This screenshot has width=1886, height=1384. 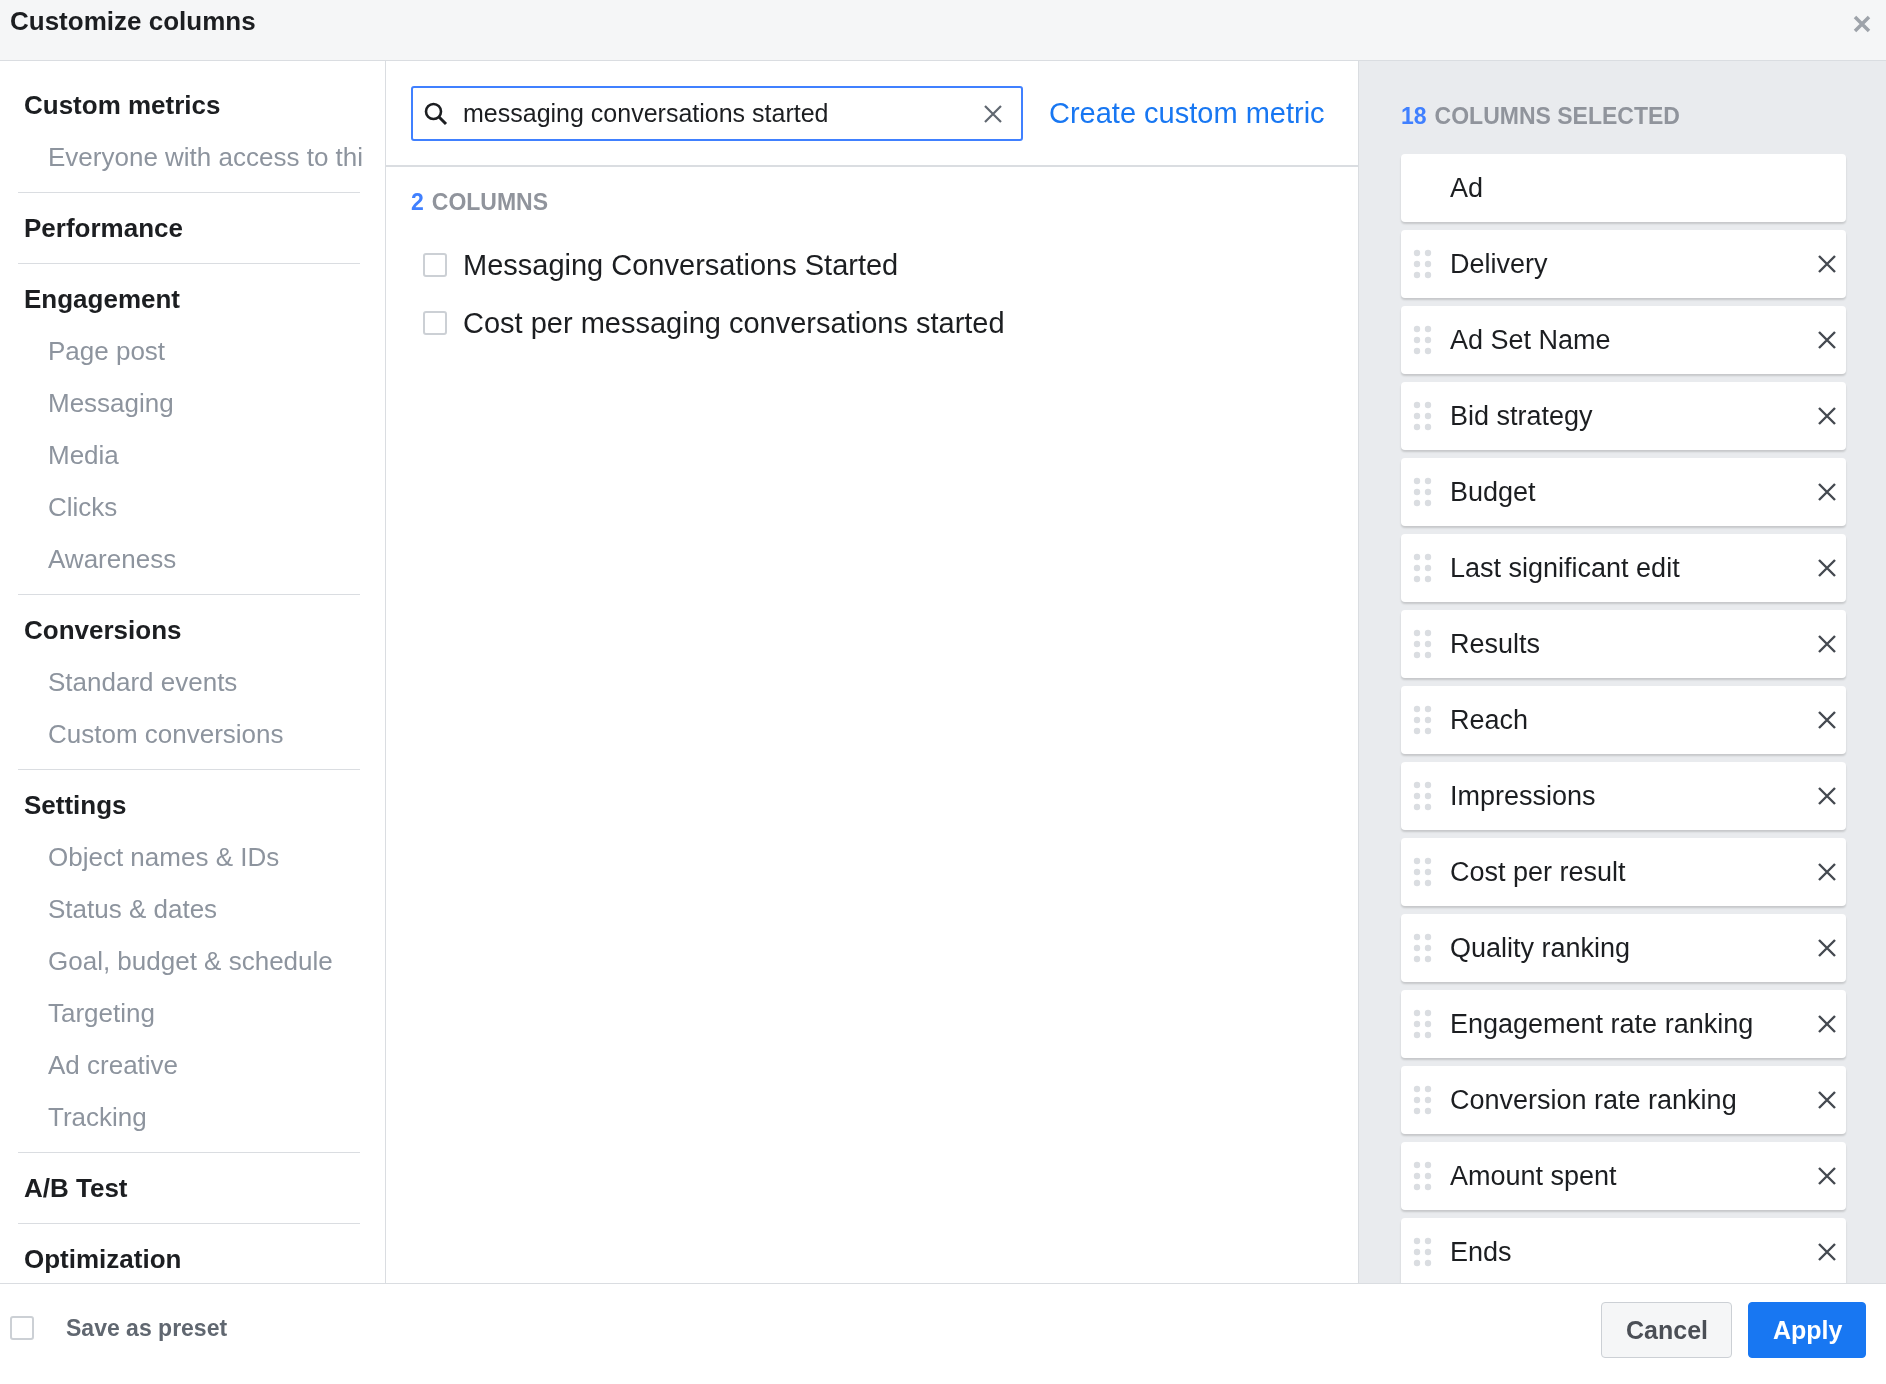 What do you see at coordinates (417, 202) in the screenshot?
I see `result-count: 2` at bounding box center [417, 202].